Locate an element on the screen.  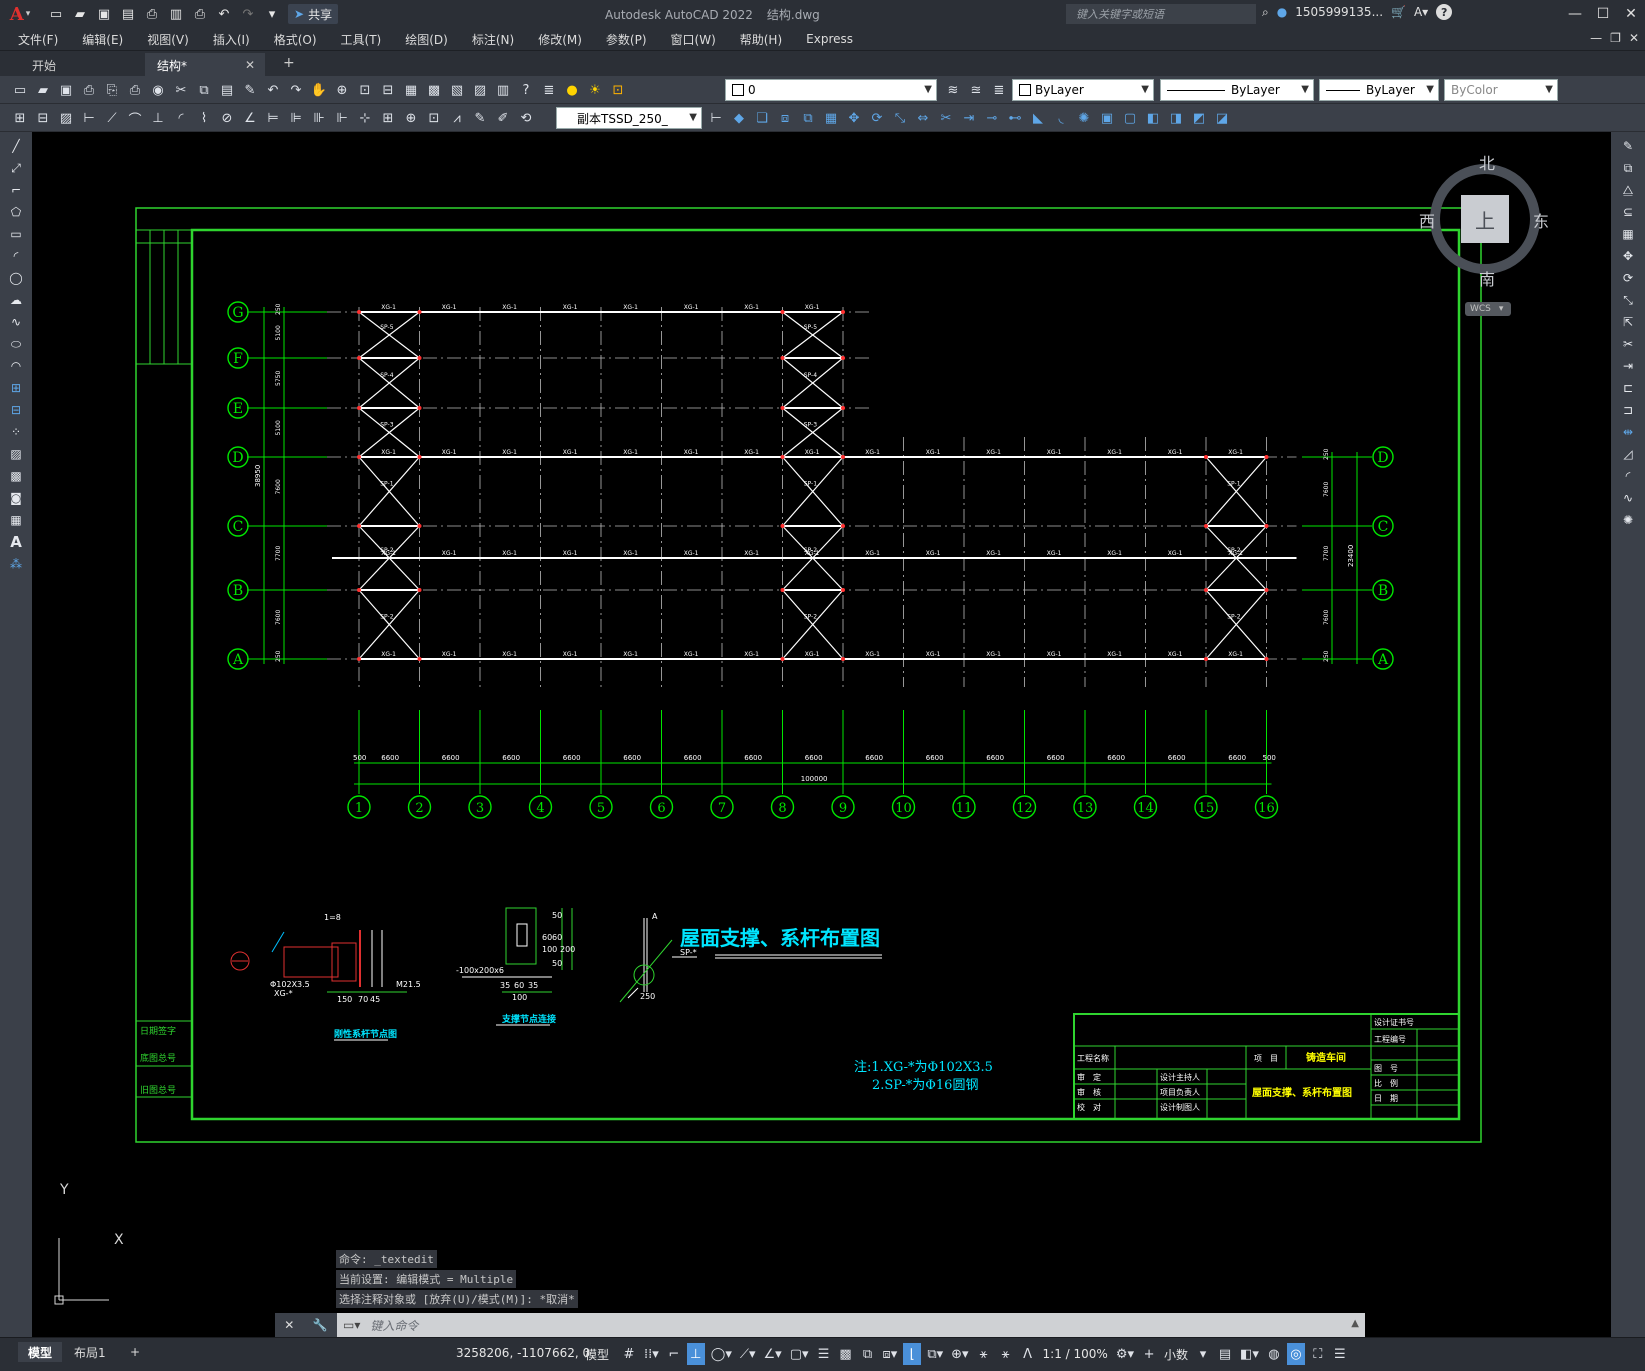
sheet-set-icon: ▨ is located at coordinates (480, 90).